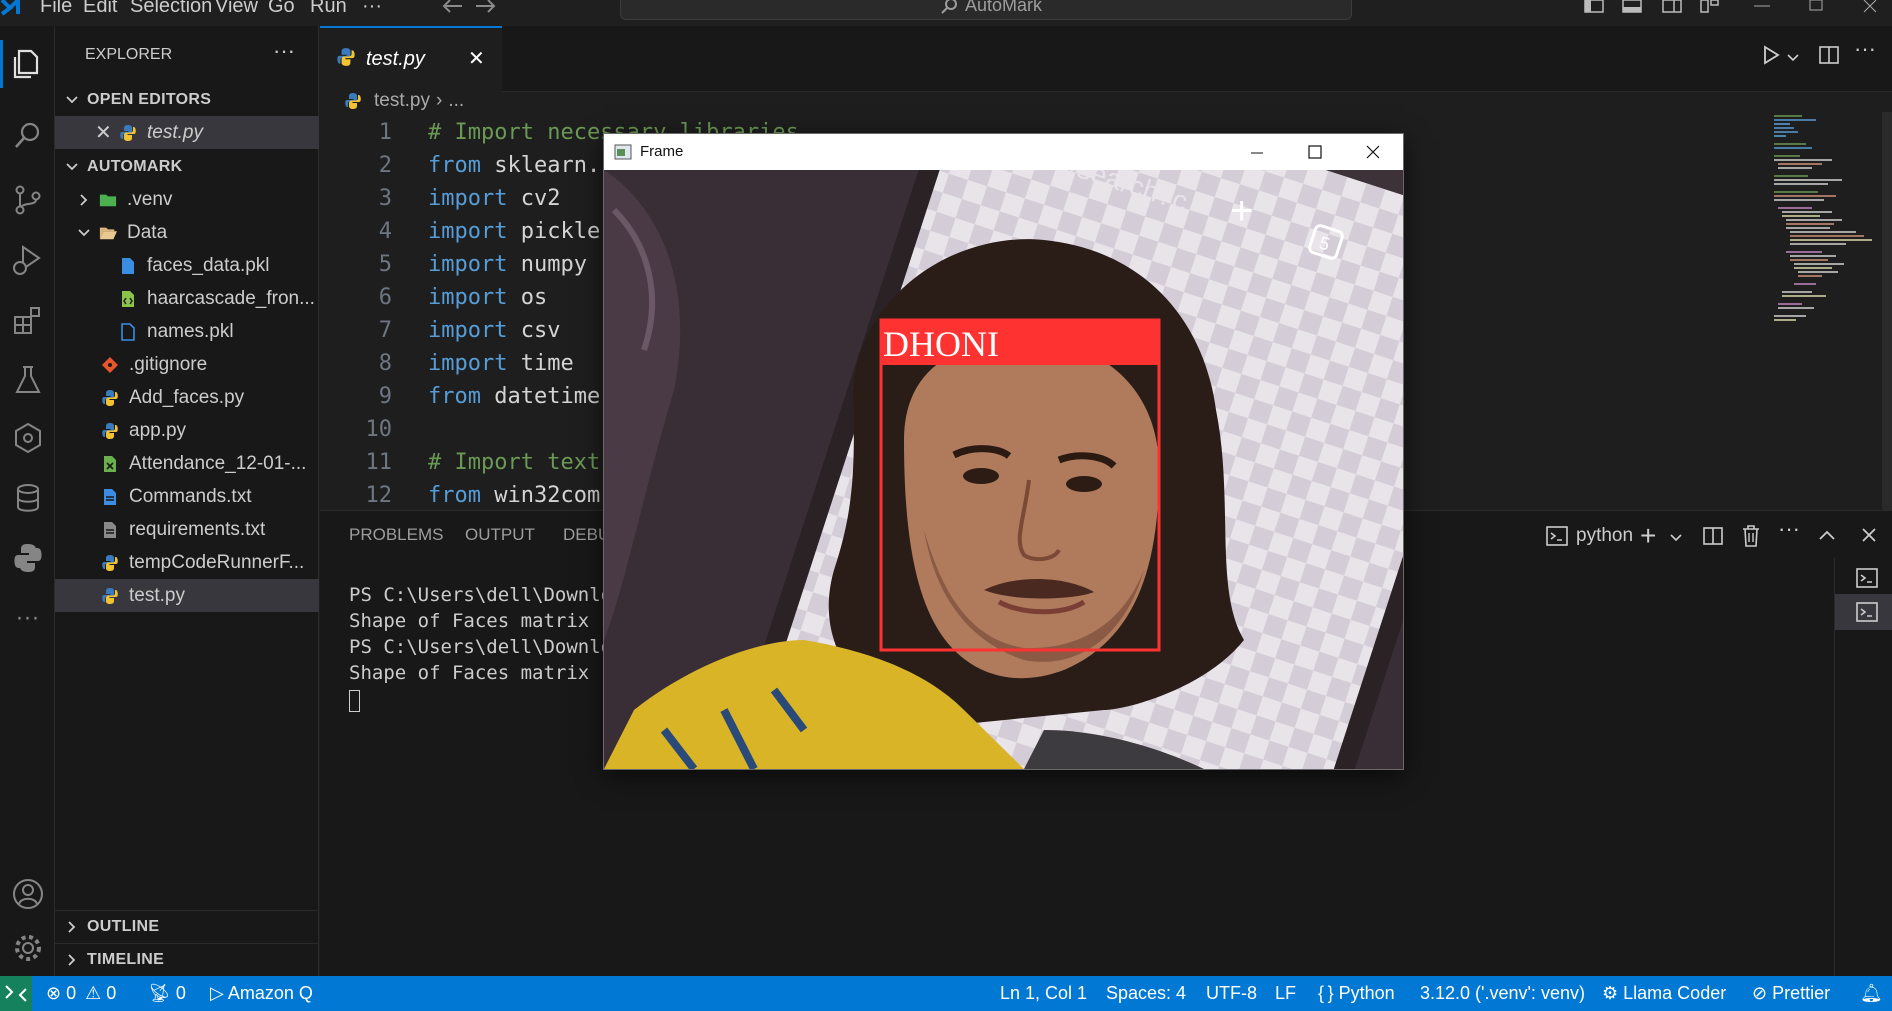 The width and height of the screenshot is (1892, 1011). Describe the element at coordinates (171, 9) in the screenshot. I see `menu-selection: Selection` at that location.